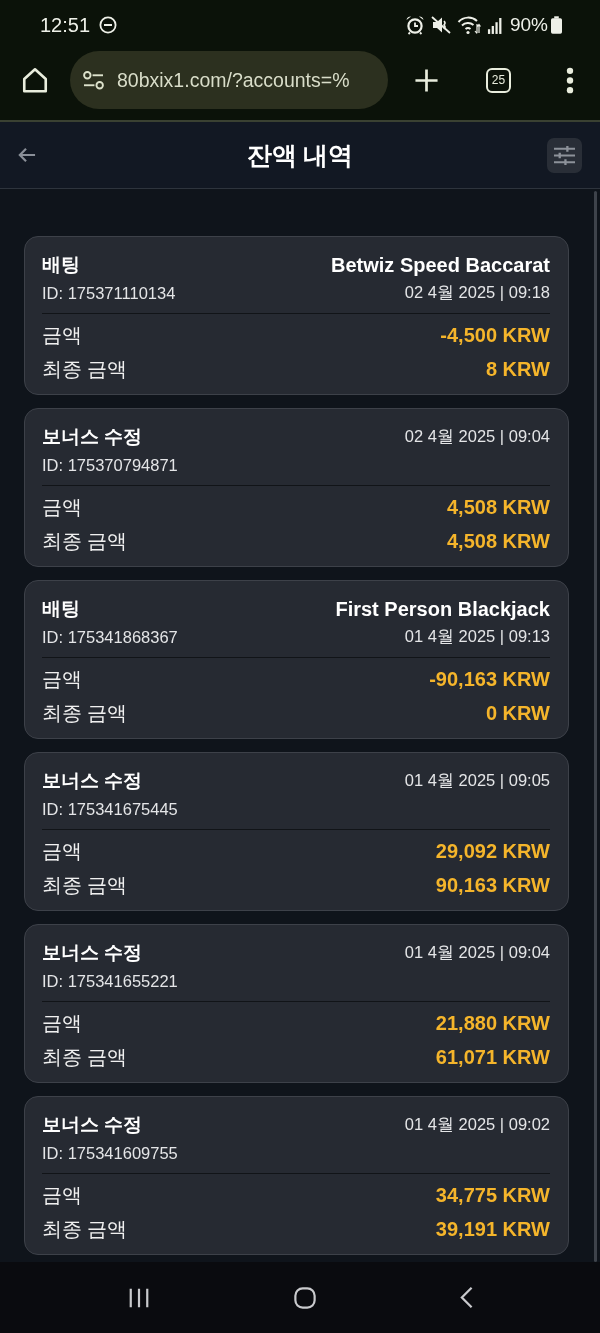 This screenshot has width=600, height=1333. I want to click on final-amount-value: 4,508 KRW, so click(498, 541).